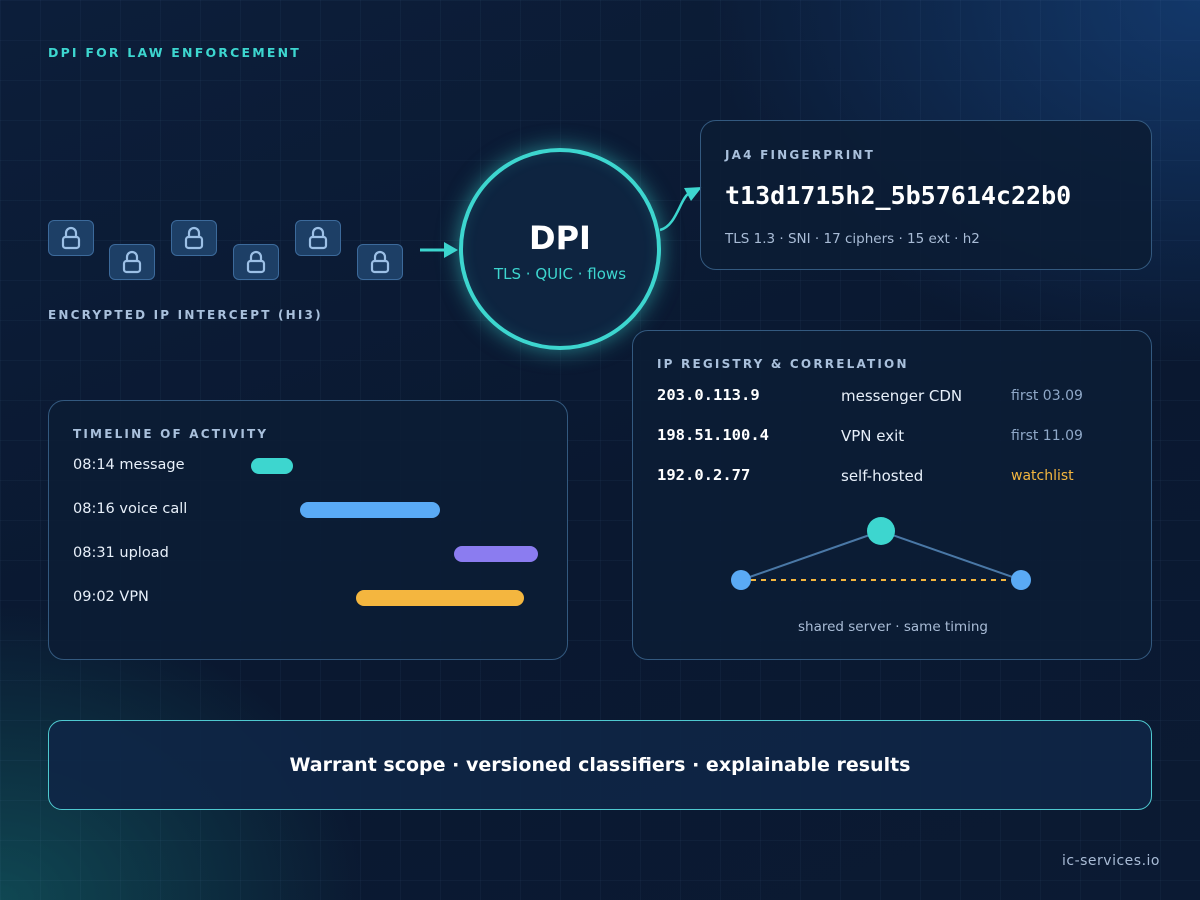  I want to click on timeline-item-label: 09:02 VPN, so click(111, 597).